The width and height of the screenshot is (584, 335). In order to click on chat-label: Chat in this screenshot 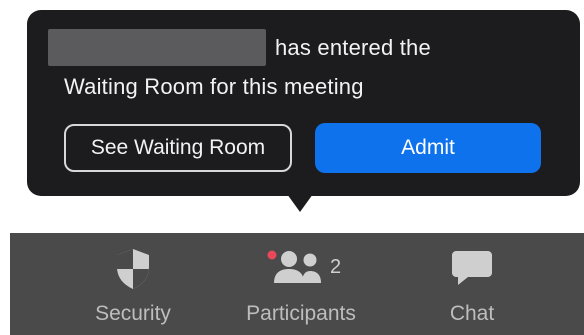, I will do `click(472, 313)`.